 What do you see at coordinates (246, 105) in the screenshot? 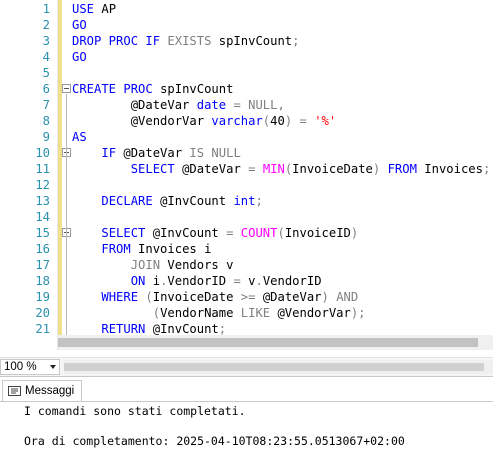
I see `code-line: 7 @DateVar date = NULL,` at bounding box center [246, 105].